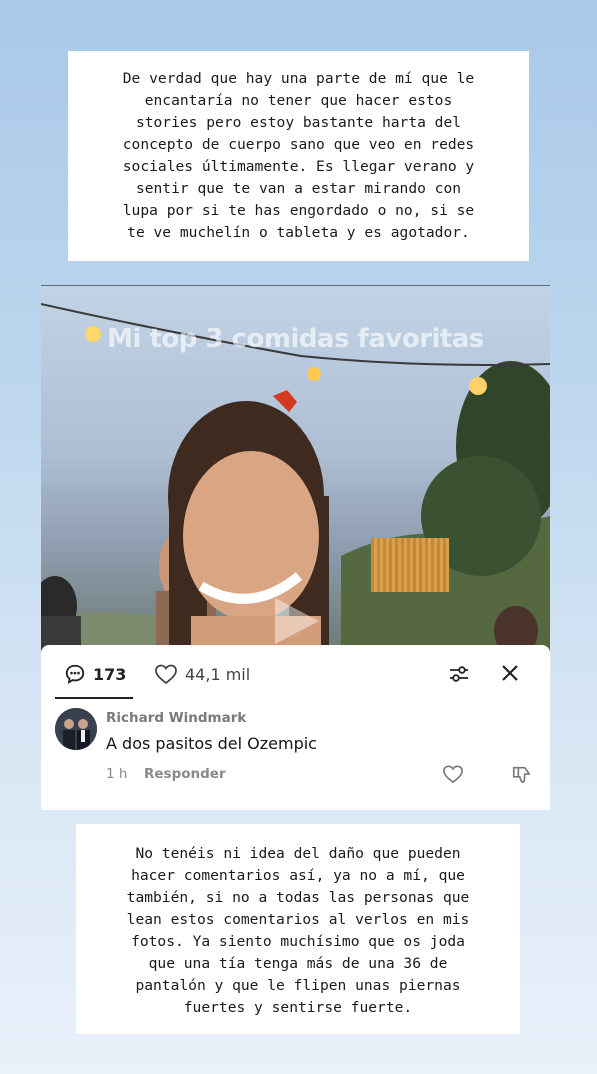 The height and width of the screenshot is (1074, 597). Describe the element at coordinates (110, 674) in the screenshot. I see `comment-count: 173` at that location.